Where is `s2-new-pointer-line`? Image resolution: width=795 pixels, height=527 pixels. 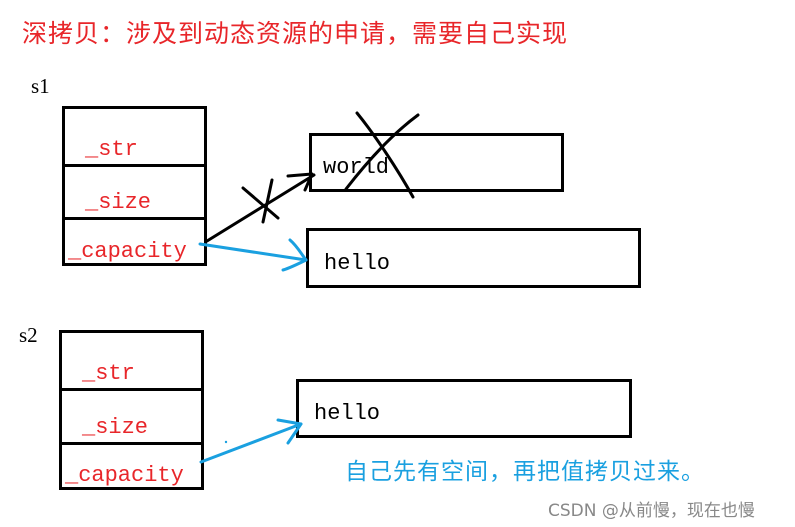 s2-new-pointer-line is located at coordinates (251, 443).